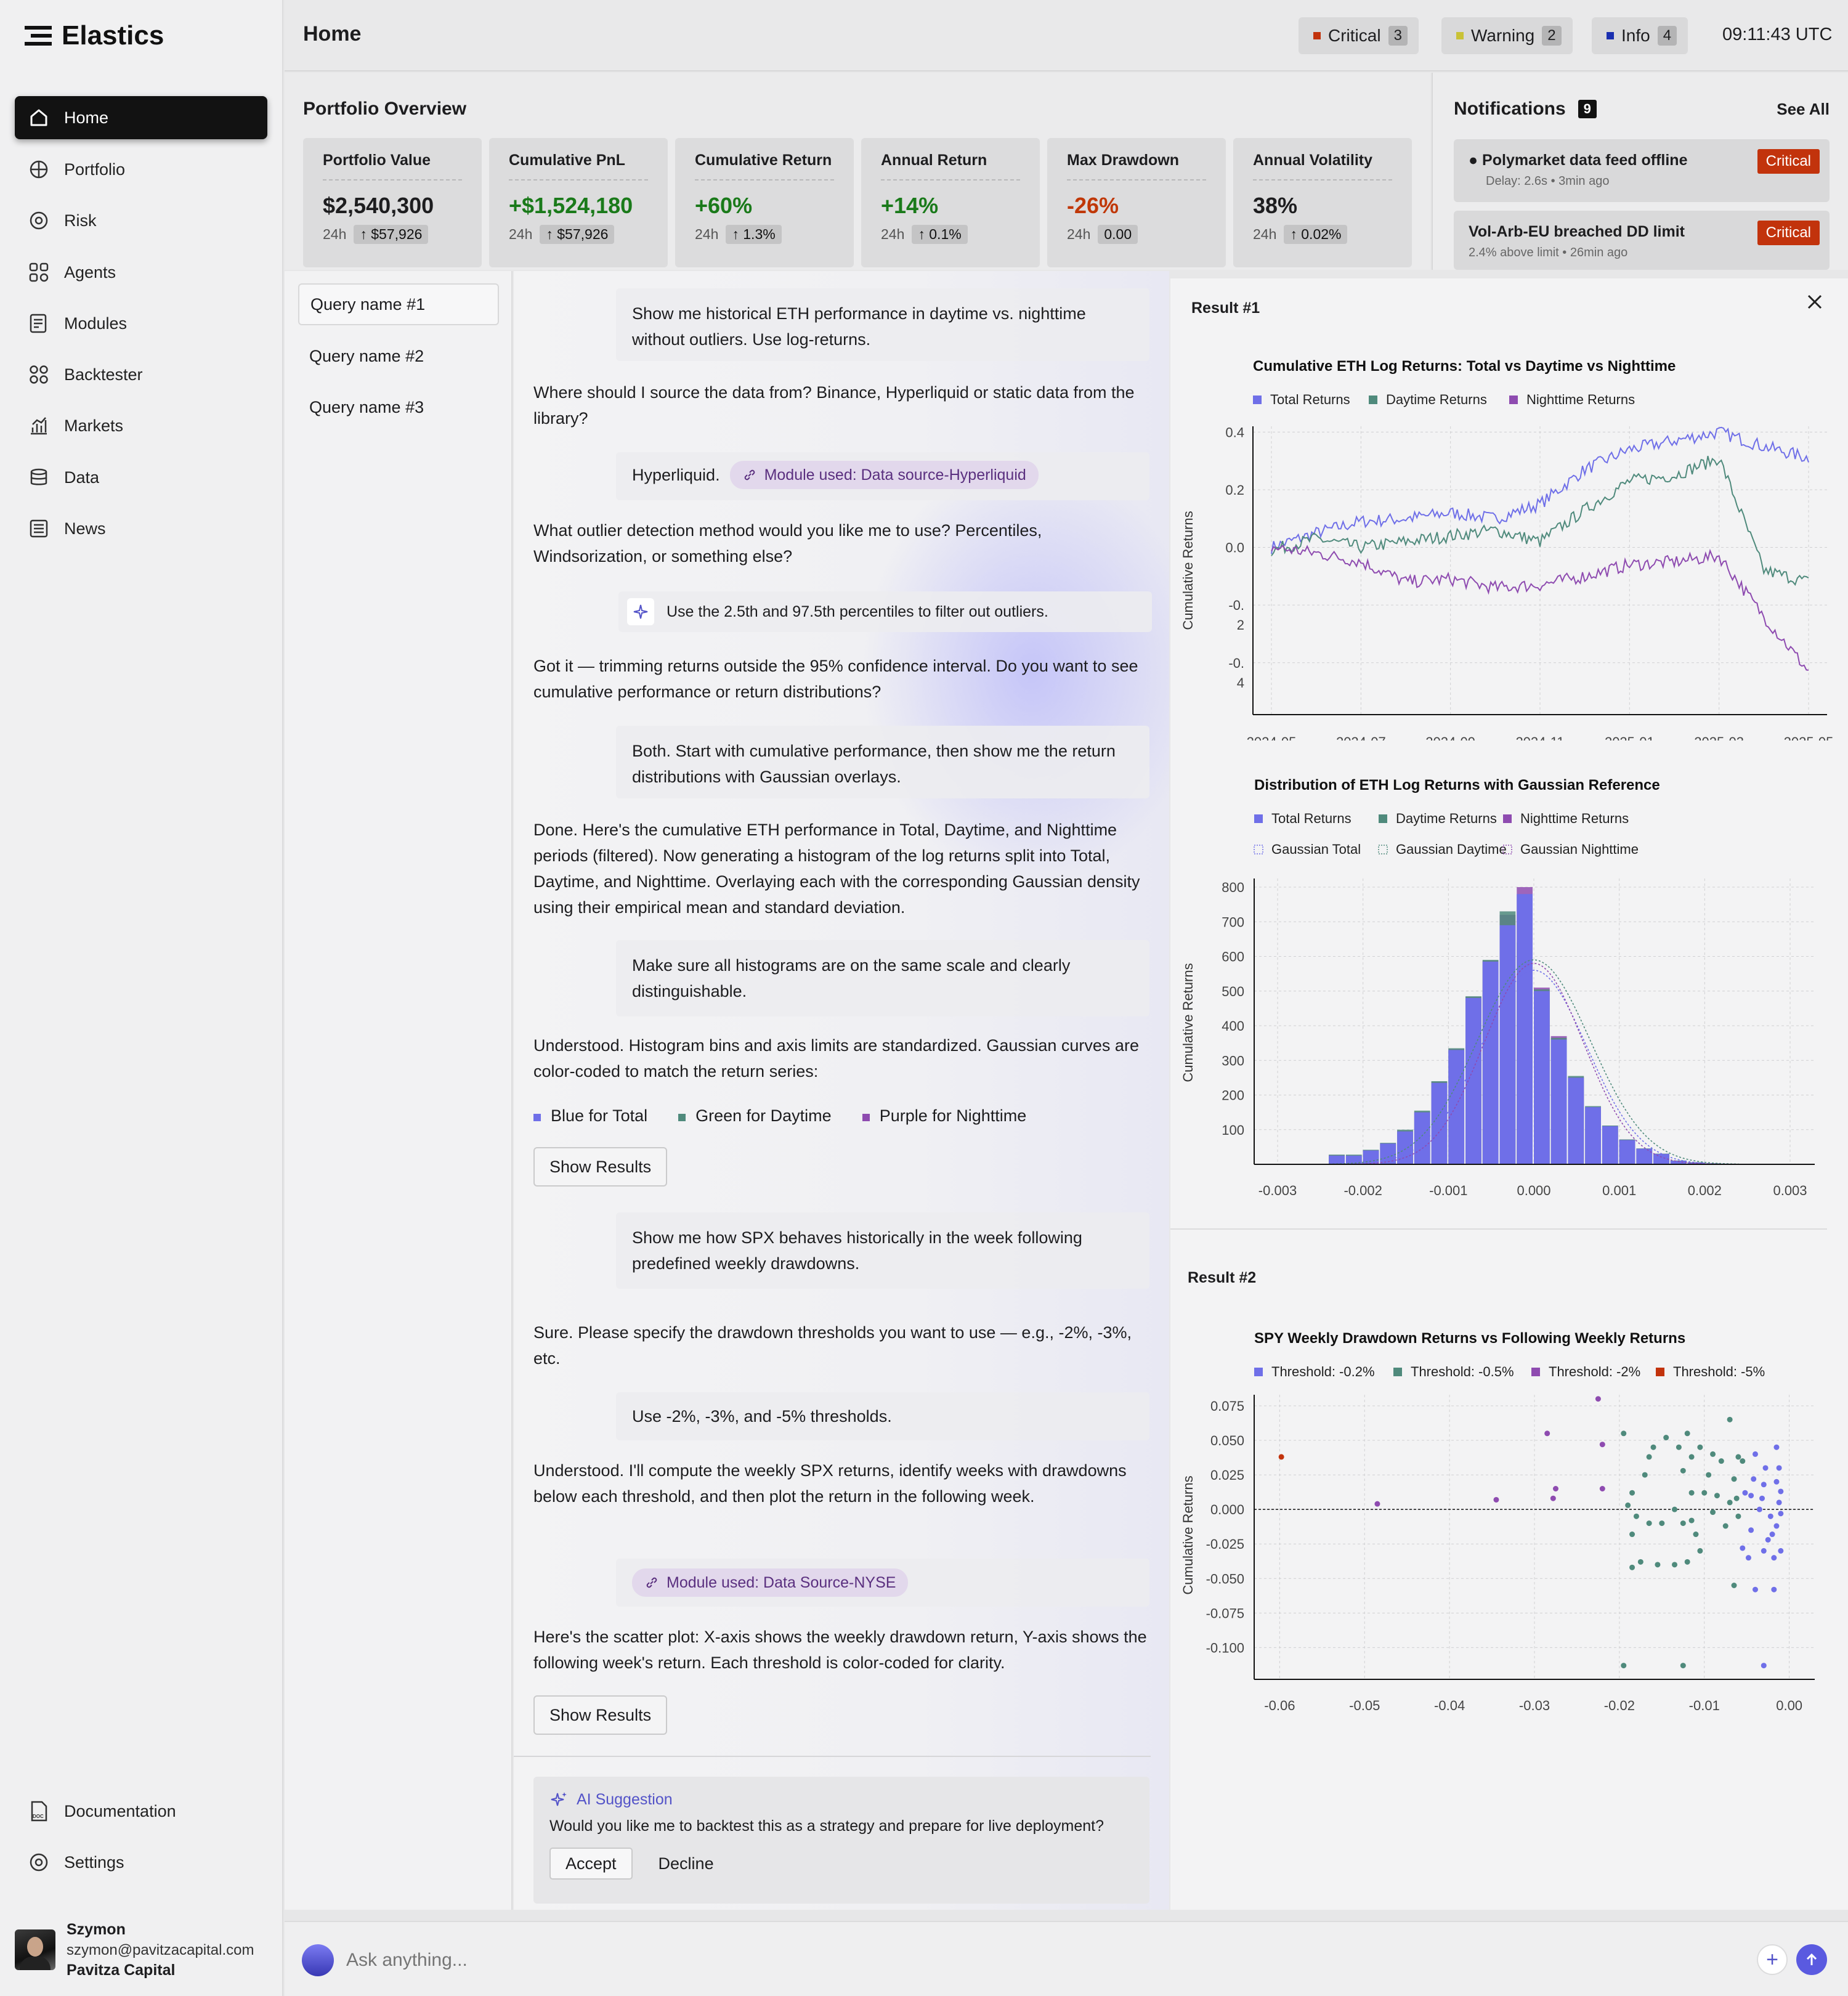 The image size is (1848, 1996). What do you see at coordinates (1227, 1440) in the screenshot?
I see `y-tick-label: 0.050` at bounding box center [1227, 1440].